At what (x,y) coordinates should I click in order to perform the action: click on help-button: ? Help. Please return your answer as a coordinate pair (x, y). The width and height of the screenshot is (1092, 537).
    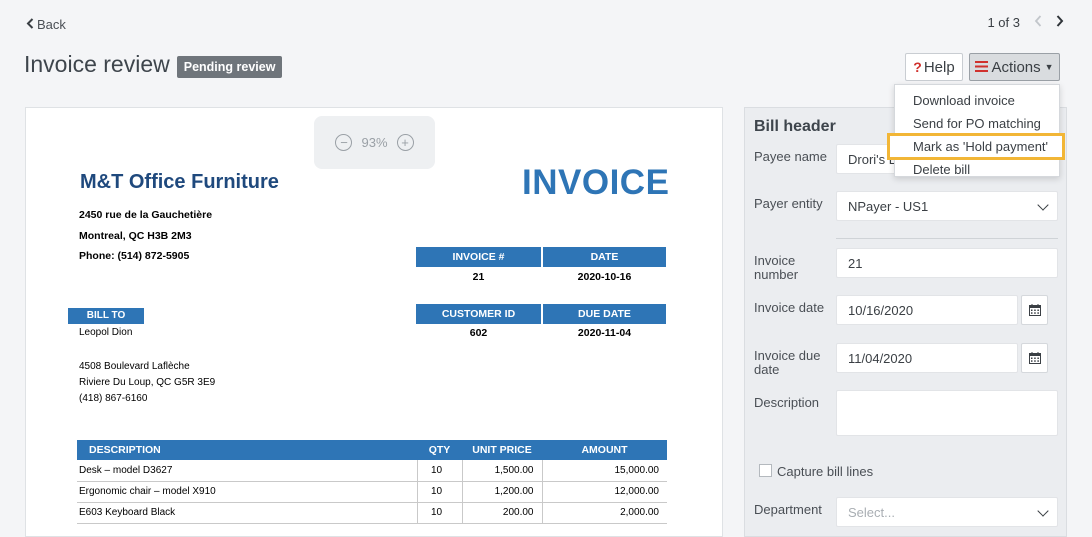
    Looking at the image, I should click on (934, 67).